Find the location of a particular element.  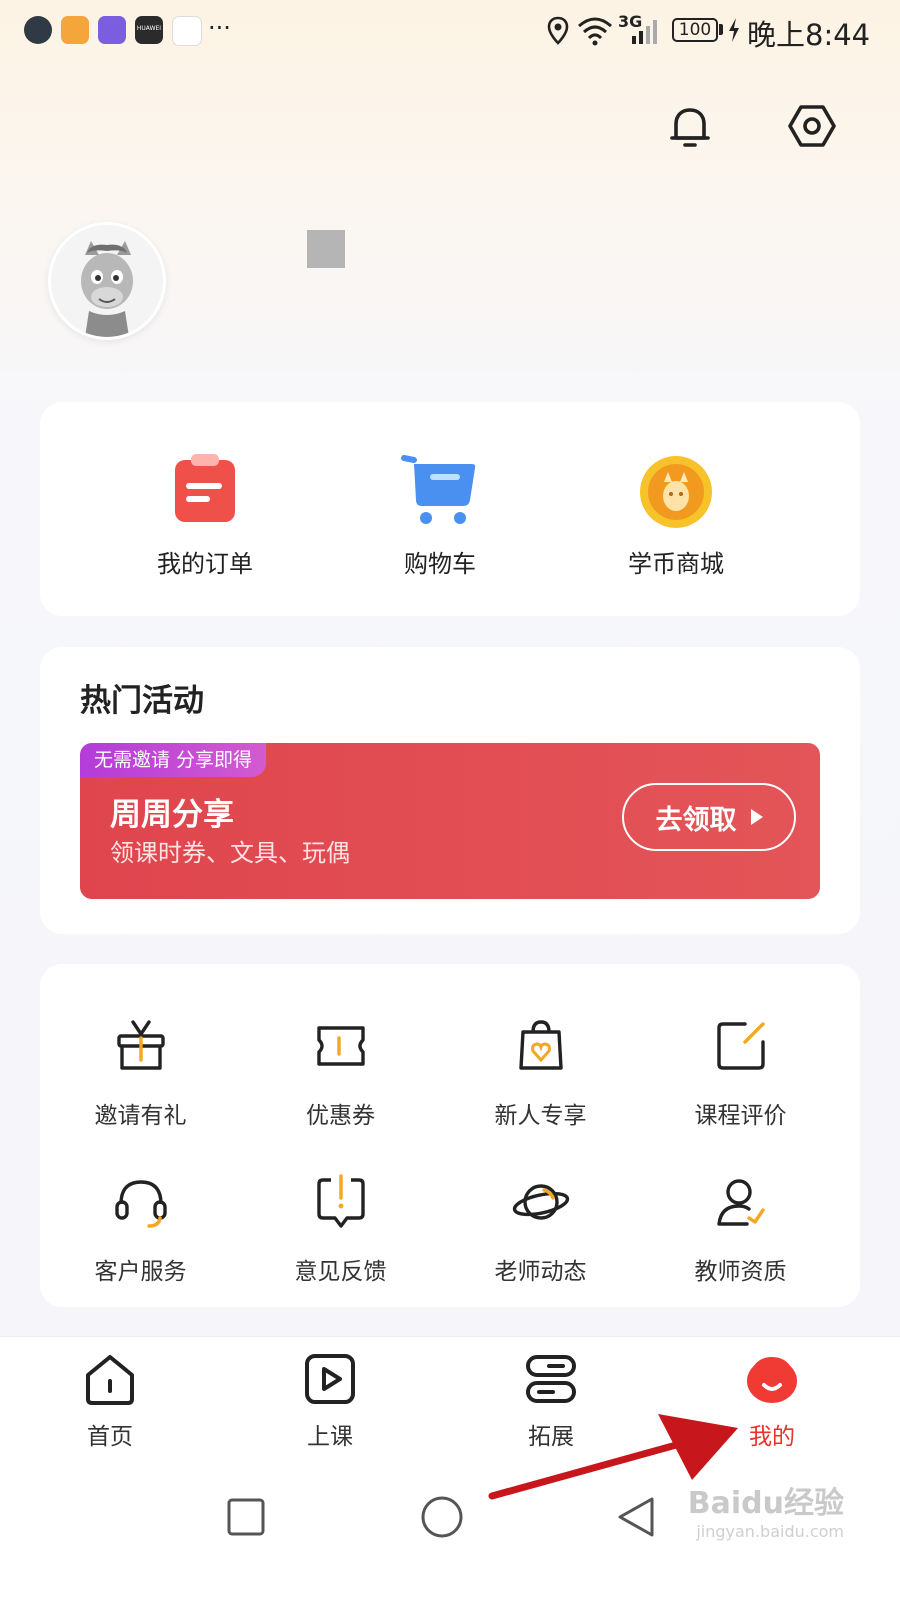

gift-icon is located at coordinates (140, 1045).